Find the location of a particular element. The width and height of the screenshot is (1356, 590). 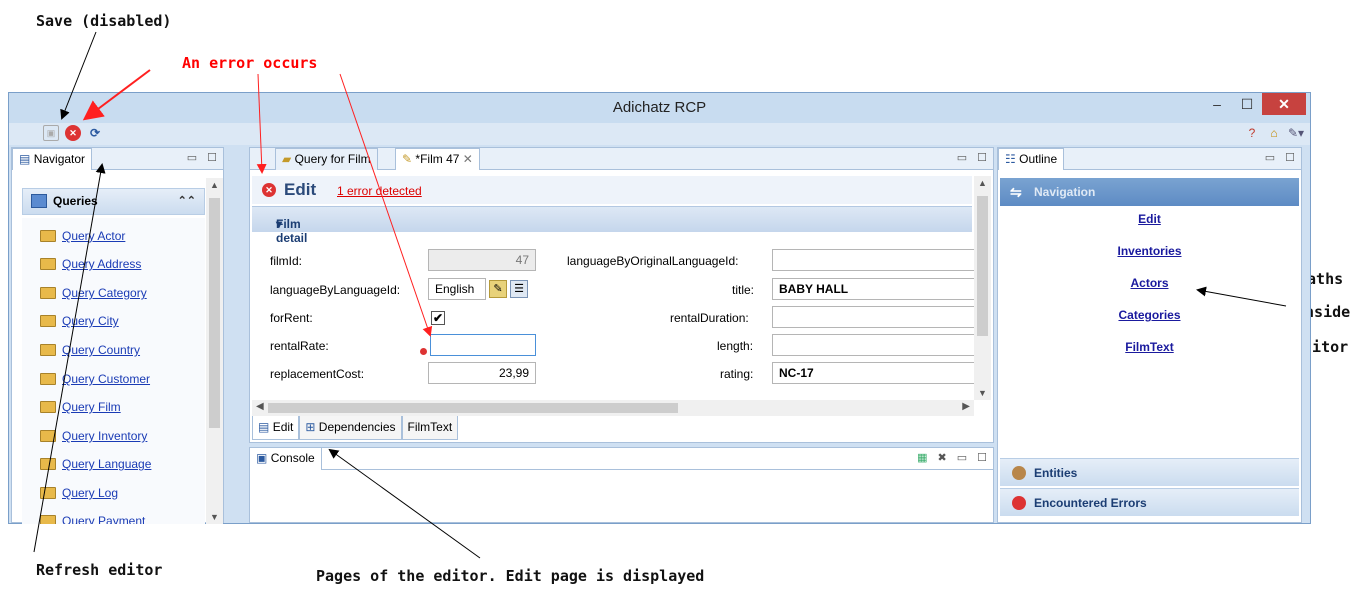

query-link: Query Customer is located at coordinates (106, 379).